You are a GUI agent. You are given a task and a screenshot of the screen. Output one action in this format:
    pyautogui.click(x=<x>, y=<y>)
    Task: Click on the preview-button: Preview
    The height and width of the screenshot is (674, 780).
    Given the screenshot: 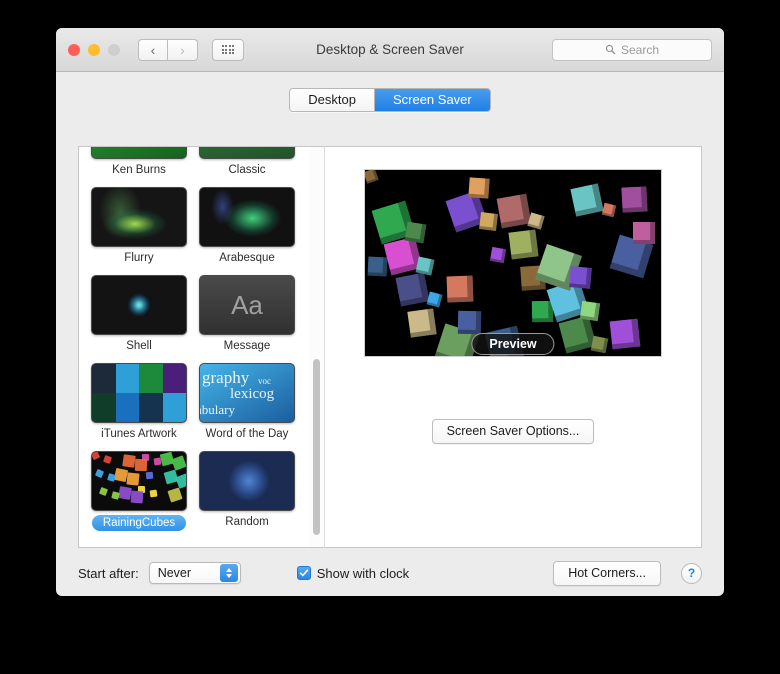 What is the action you would take?
    pyautogui.click(x=513, y=344)
    